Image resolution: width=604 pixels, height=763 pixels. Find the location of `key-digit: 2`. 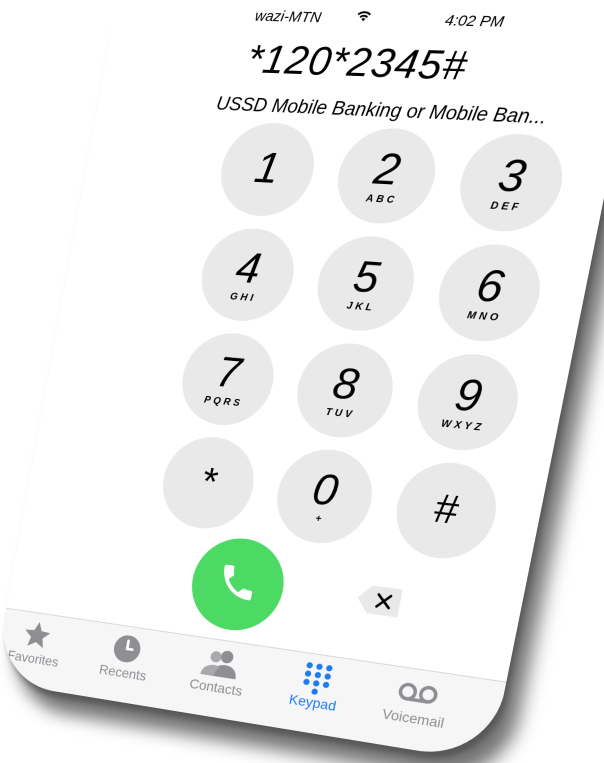

key-digit: 2 is located at coordinates (387, 169).